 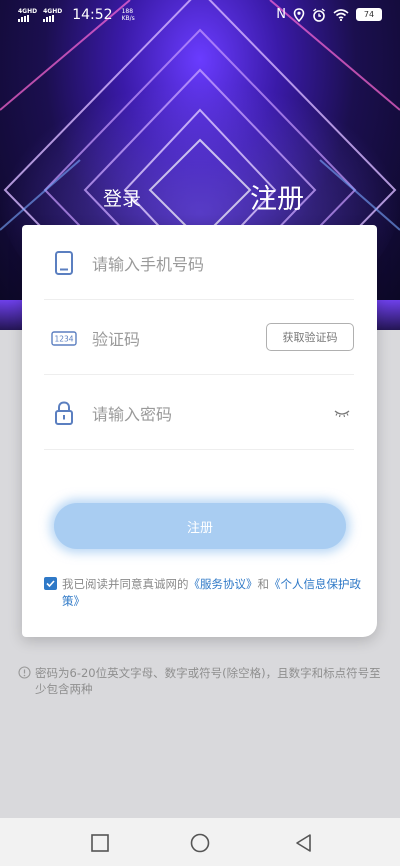 I want to click on check-icon, so click(x=50, y=584).